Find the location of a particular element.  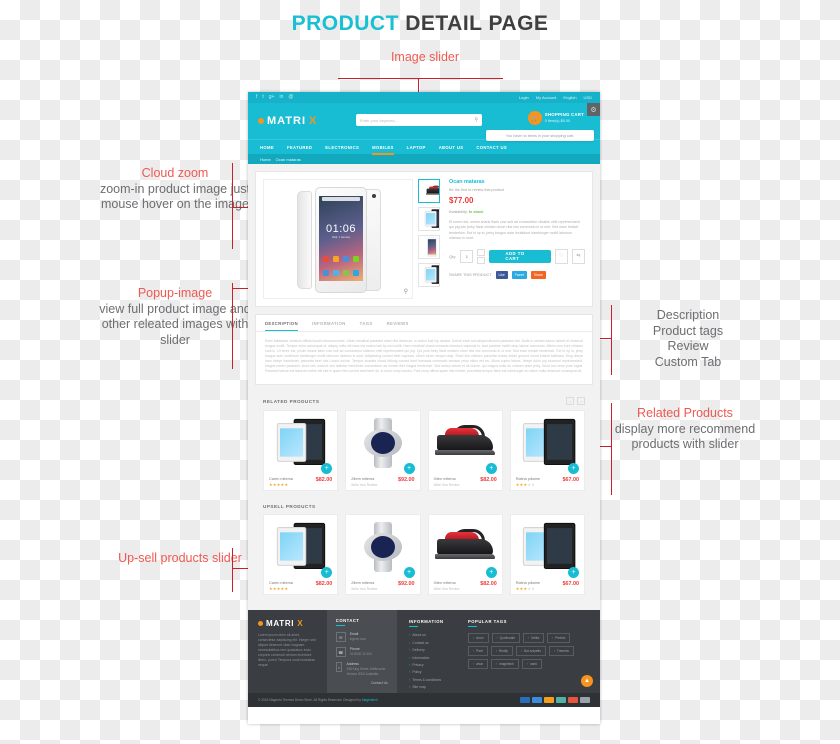

footer-link-policy: Policy is located at coordinates (433, 672).